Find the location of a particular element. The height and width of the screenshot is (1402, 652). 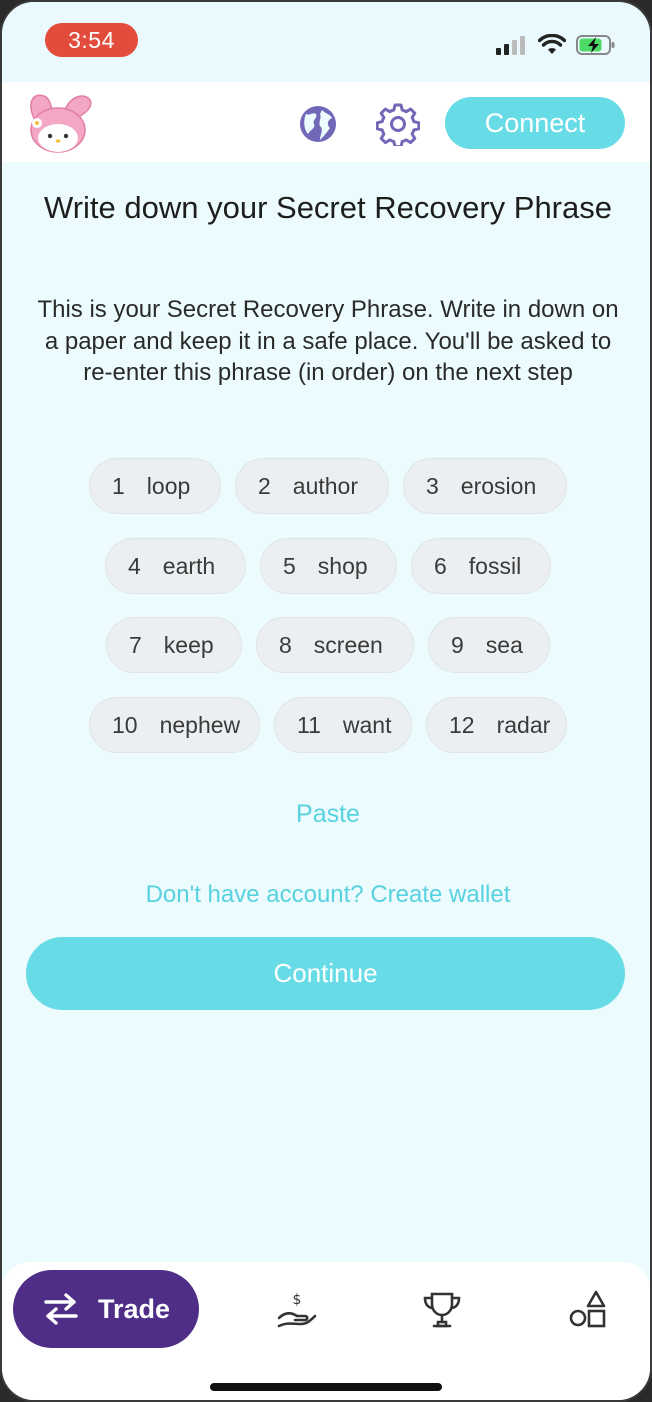

cellular-signal-icon is located at coordinates (510, 45).